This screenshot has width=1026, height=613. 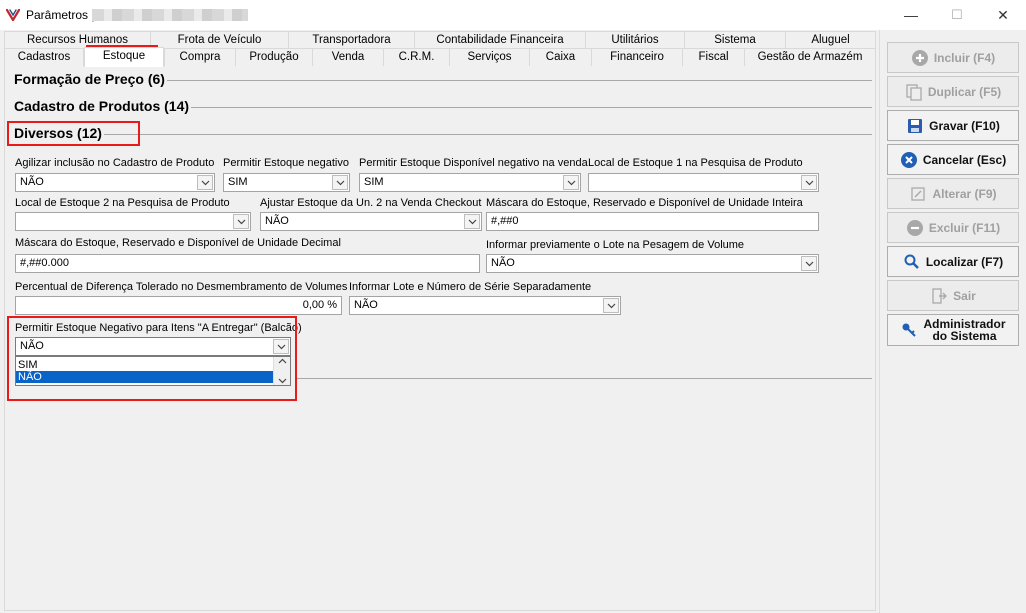 I want to click on gravar-button: Gravar (F10), so click(x=953, y=125).